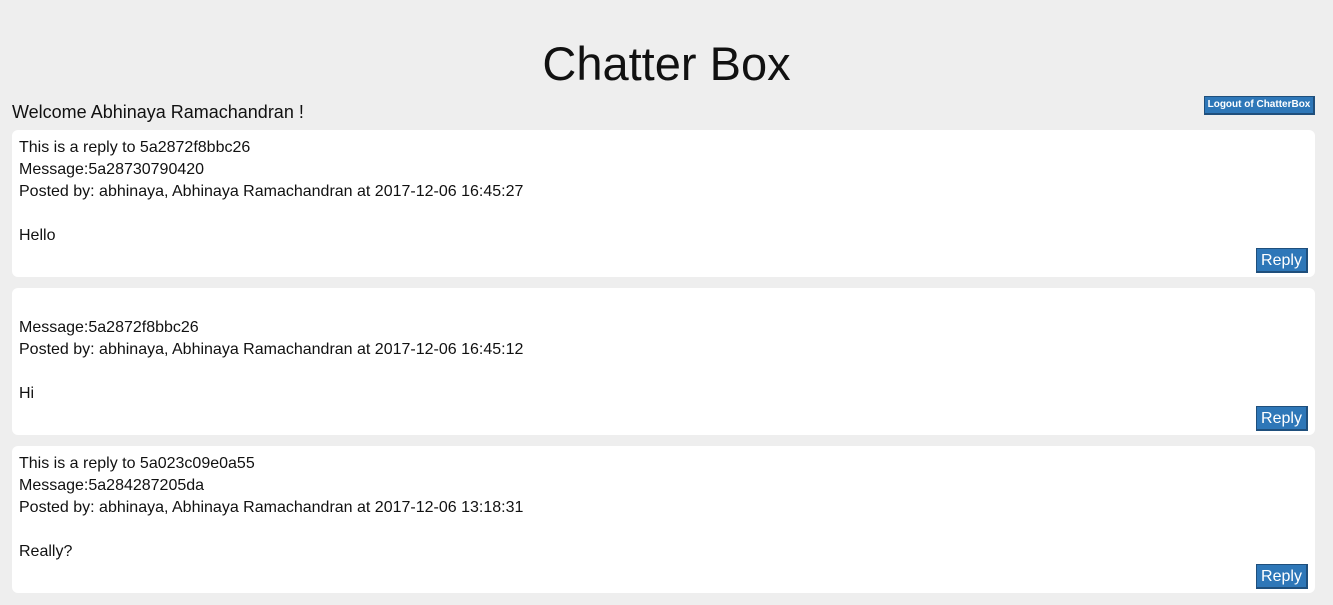 This screenshot has width=1333, height=605. Describe the element at coordinates (158, 112) in the screenshot. I see `welcome-message: Welcome Abhinaya Ramachandran !` at that location.